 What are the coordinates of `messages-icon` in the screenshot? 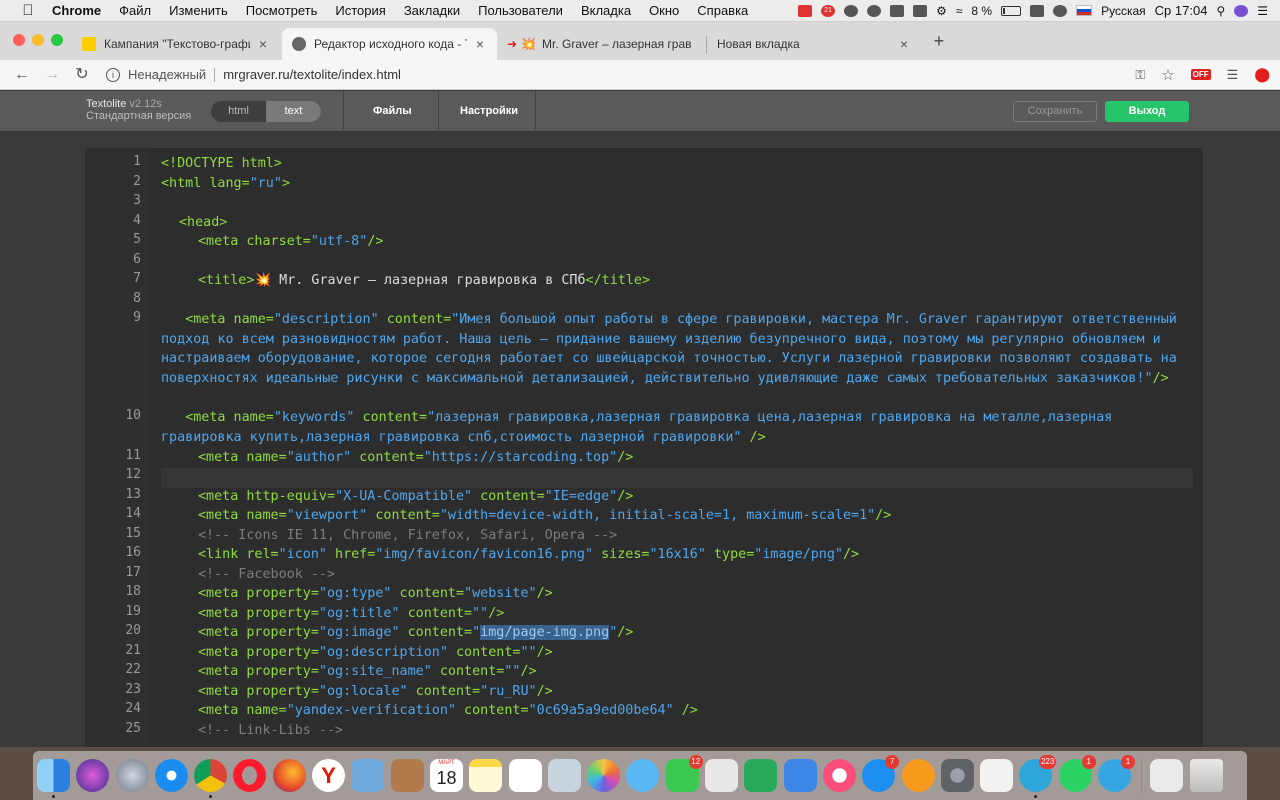 It's located at (643, 775).